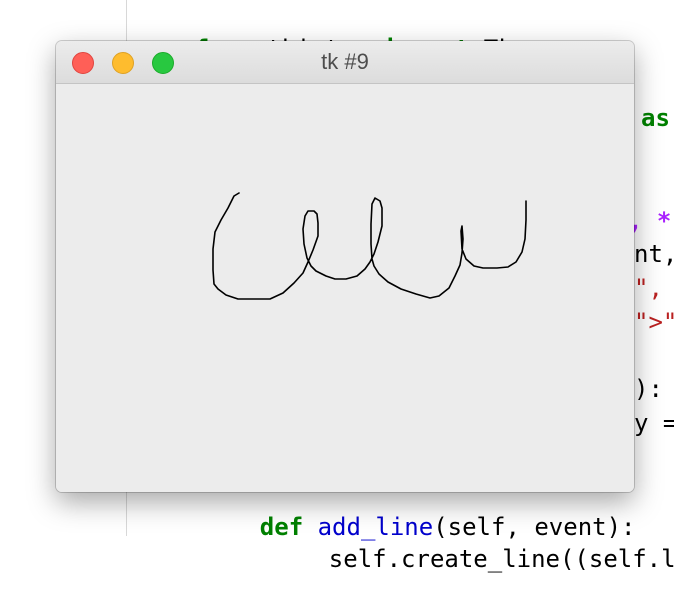 The width and height of the screenshot is (674, 610). I want to click on code-fragment: ">",, so click(654, 322).